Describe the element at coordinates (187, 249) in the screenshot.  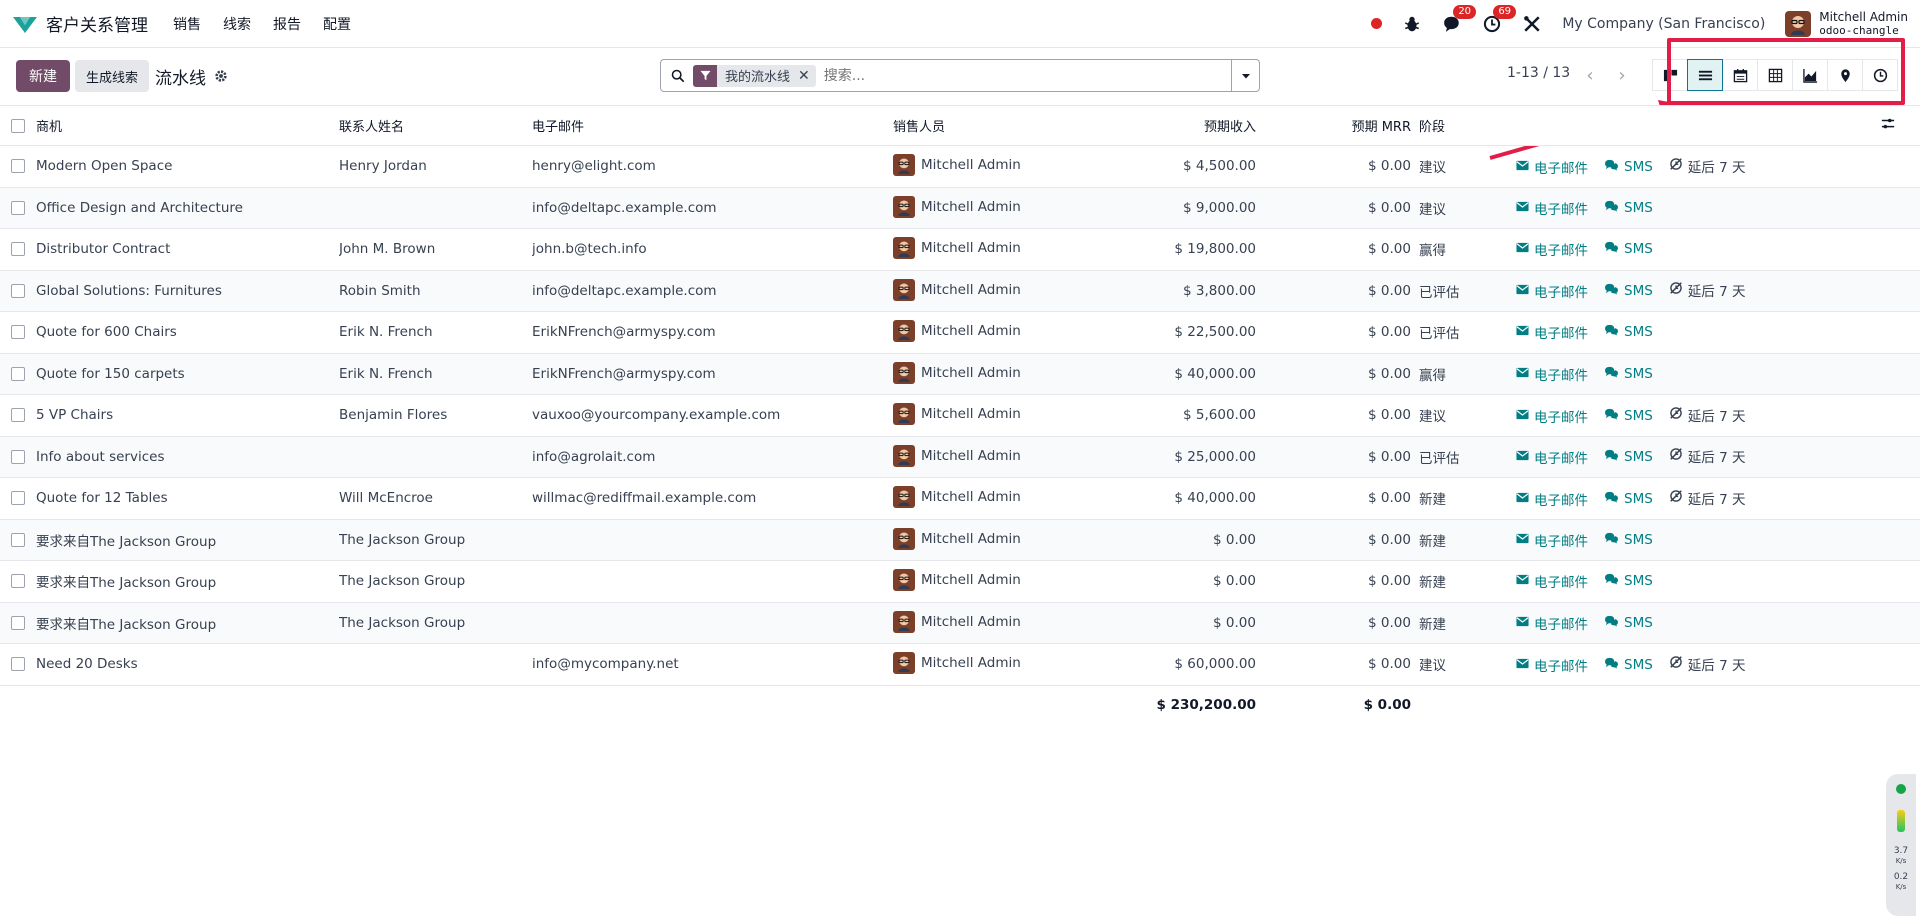
I see `opportunity-name: Distributor Contract` at that location.